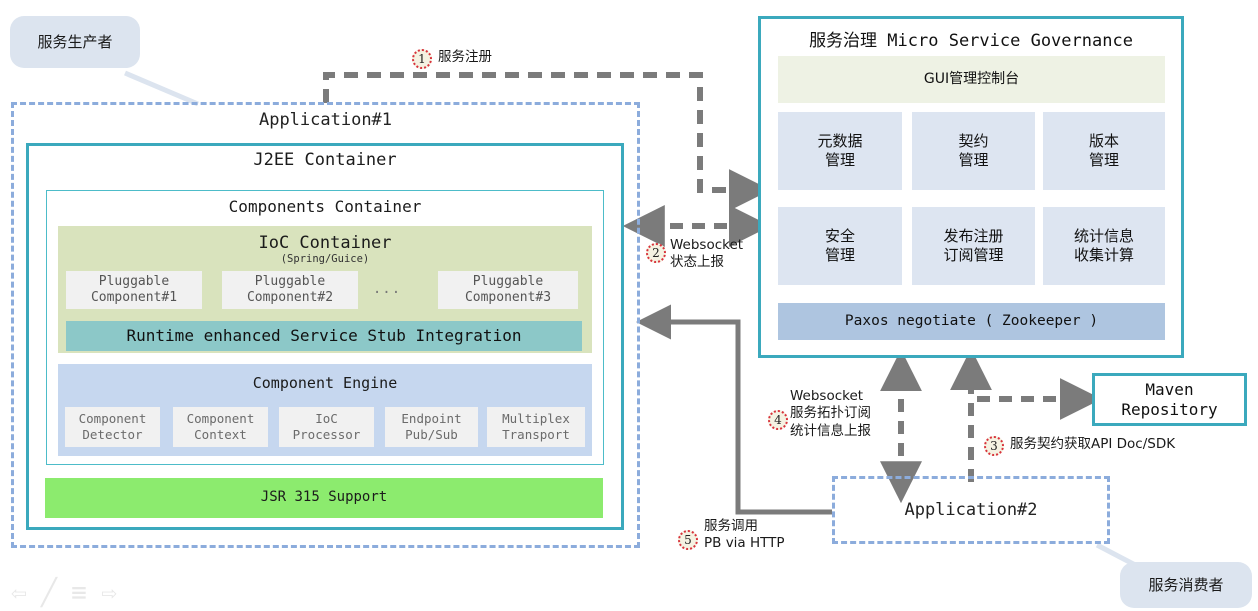  I want to click on engine-cell-component-detector: Component Detector, so click(112, 427).